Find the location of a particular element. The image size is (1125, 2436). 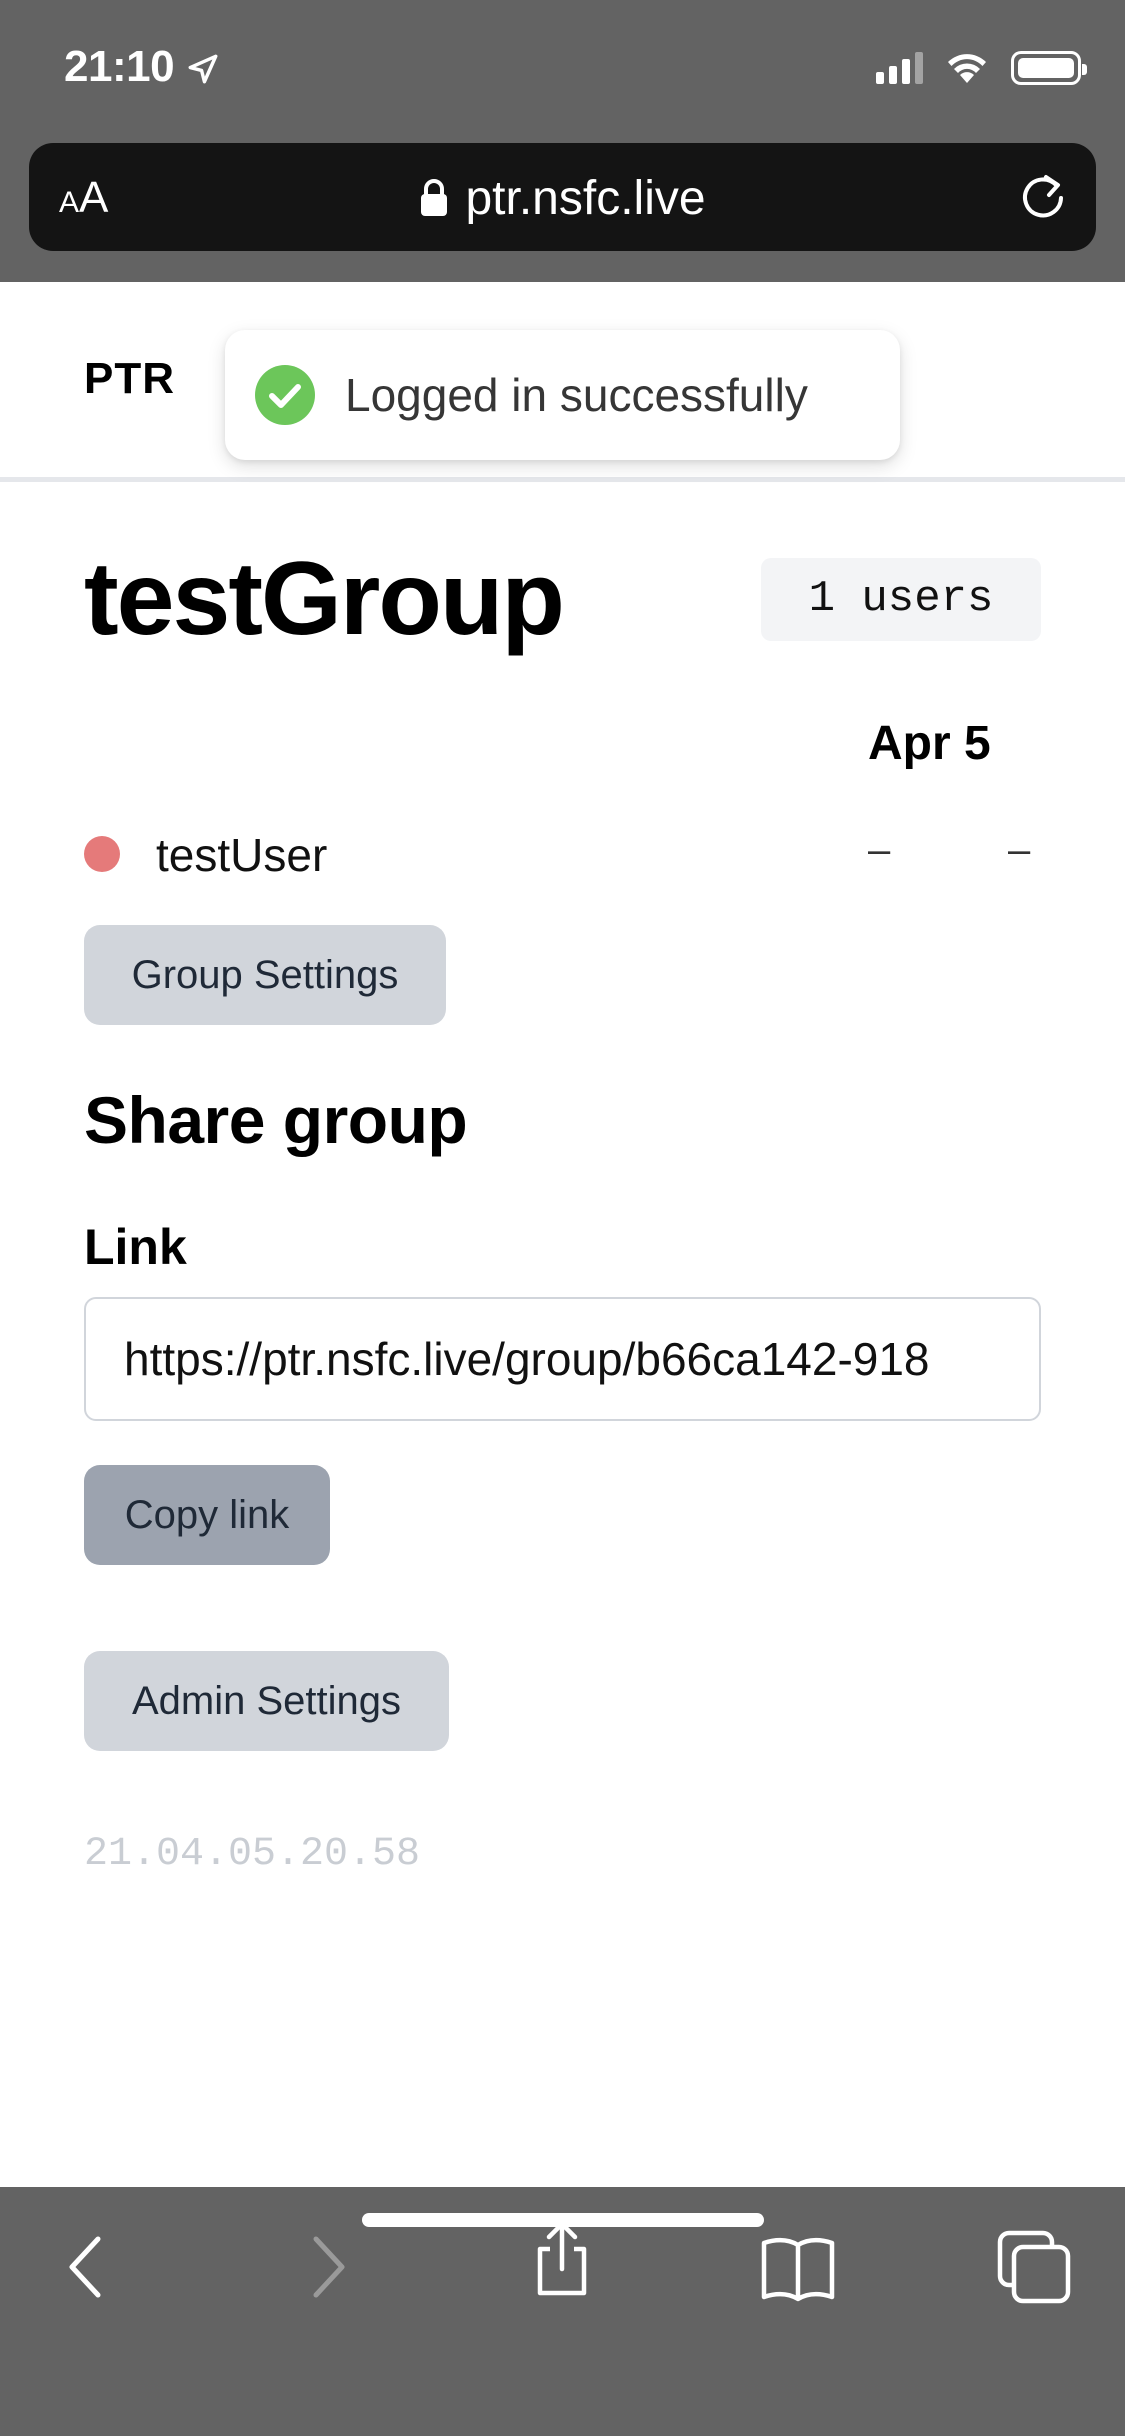

share-group-heading: Share group is located at coordinates (276, 1120).